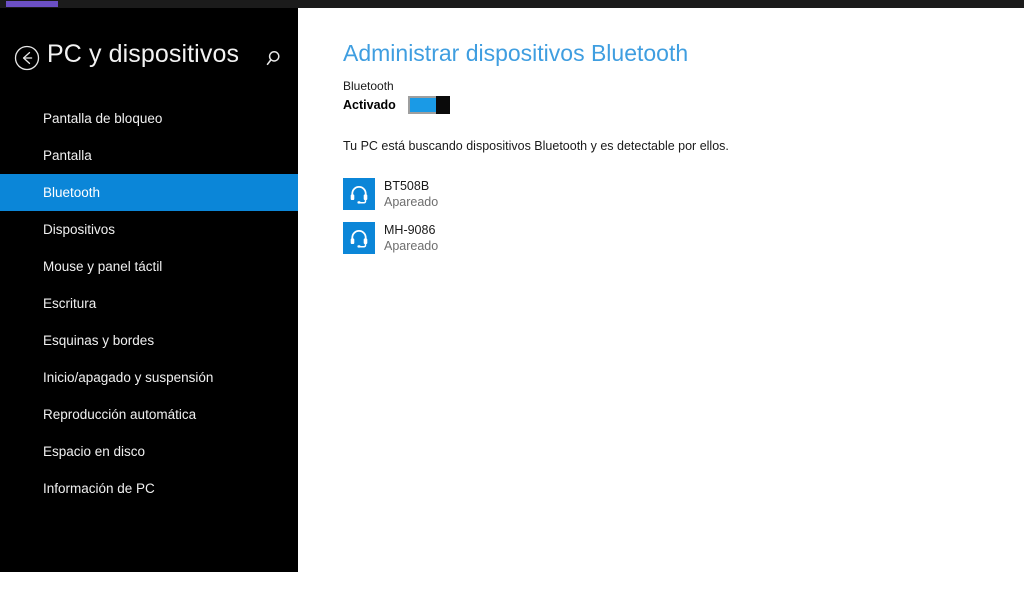 This screenshot has height=604, width=1024. Describe the element at coordinates (368, 86) in the screenshot. I see `bluetooth-label: Bluetooth` at that location.